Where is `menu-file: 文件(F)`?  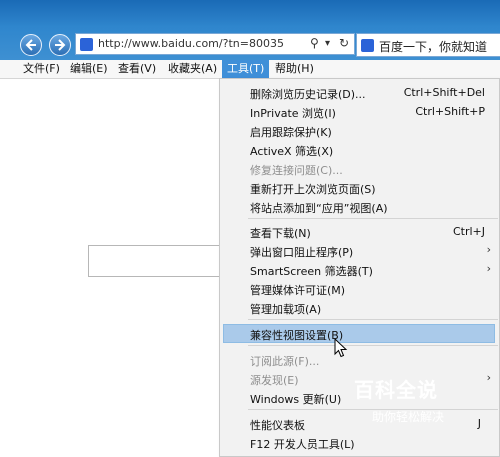
menu-file: 文件(F) is located at coordinates (41, 69).